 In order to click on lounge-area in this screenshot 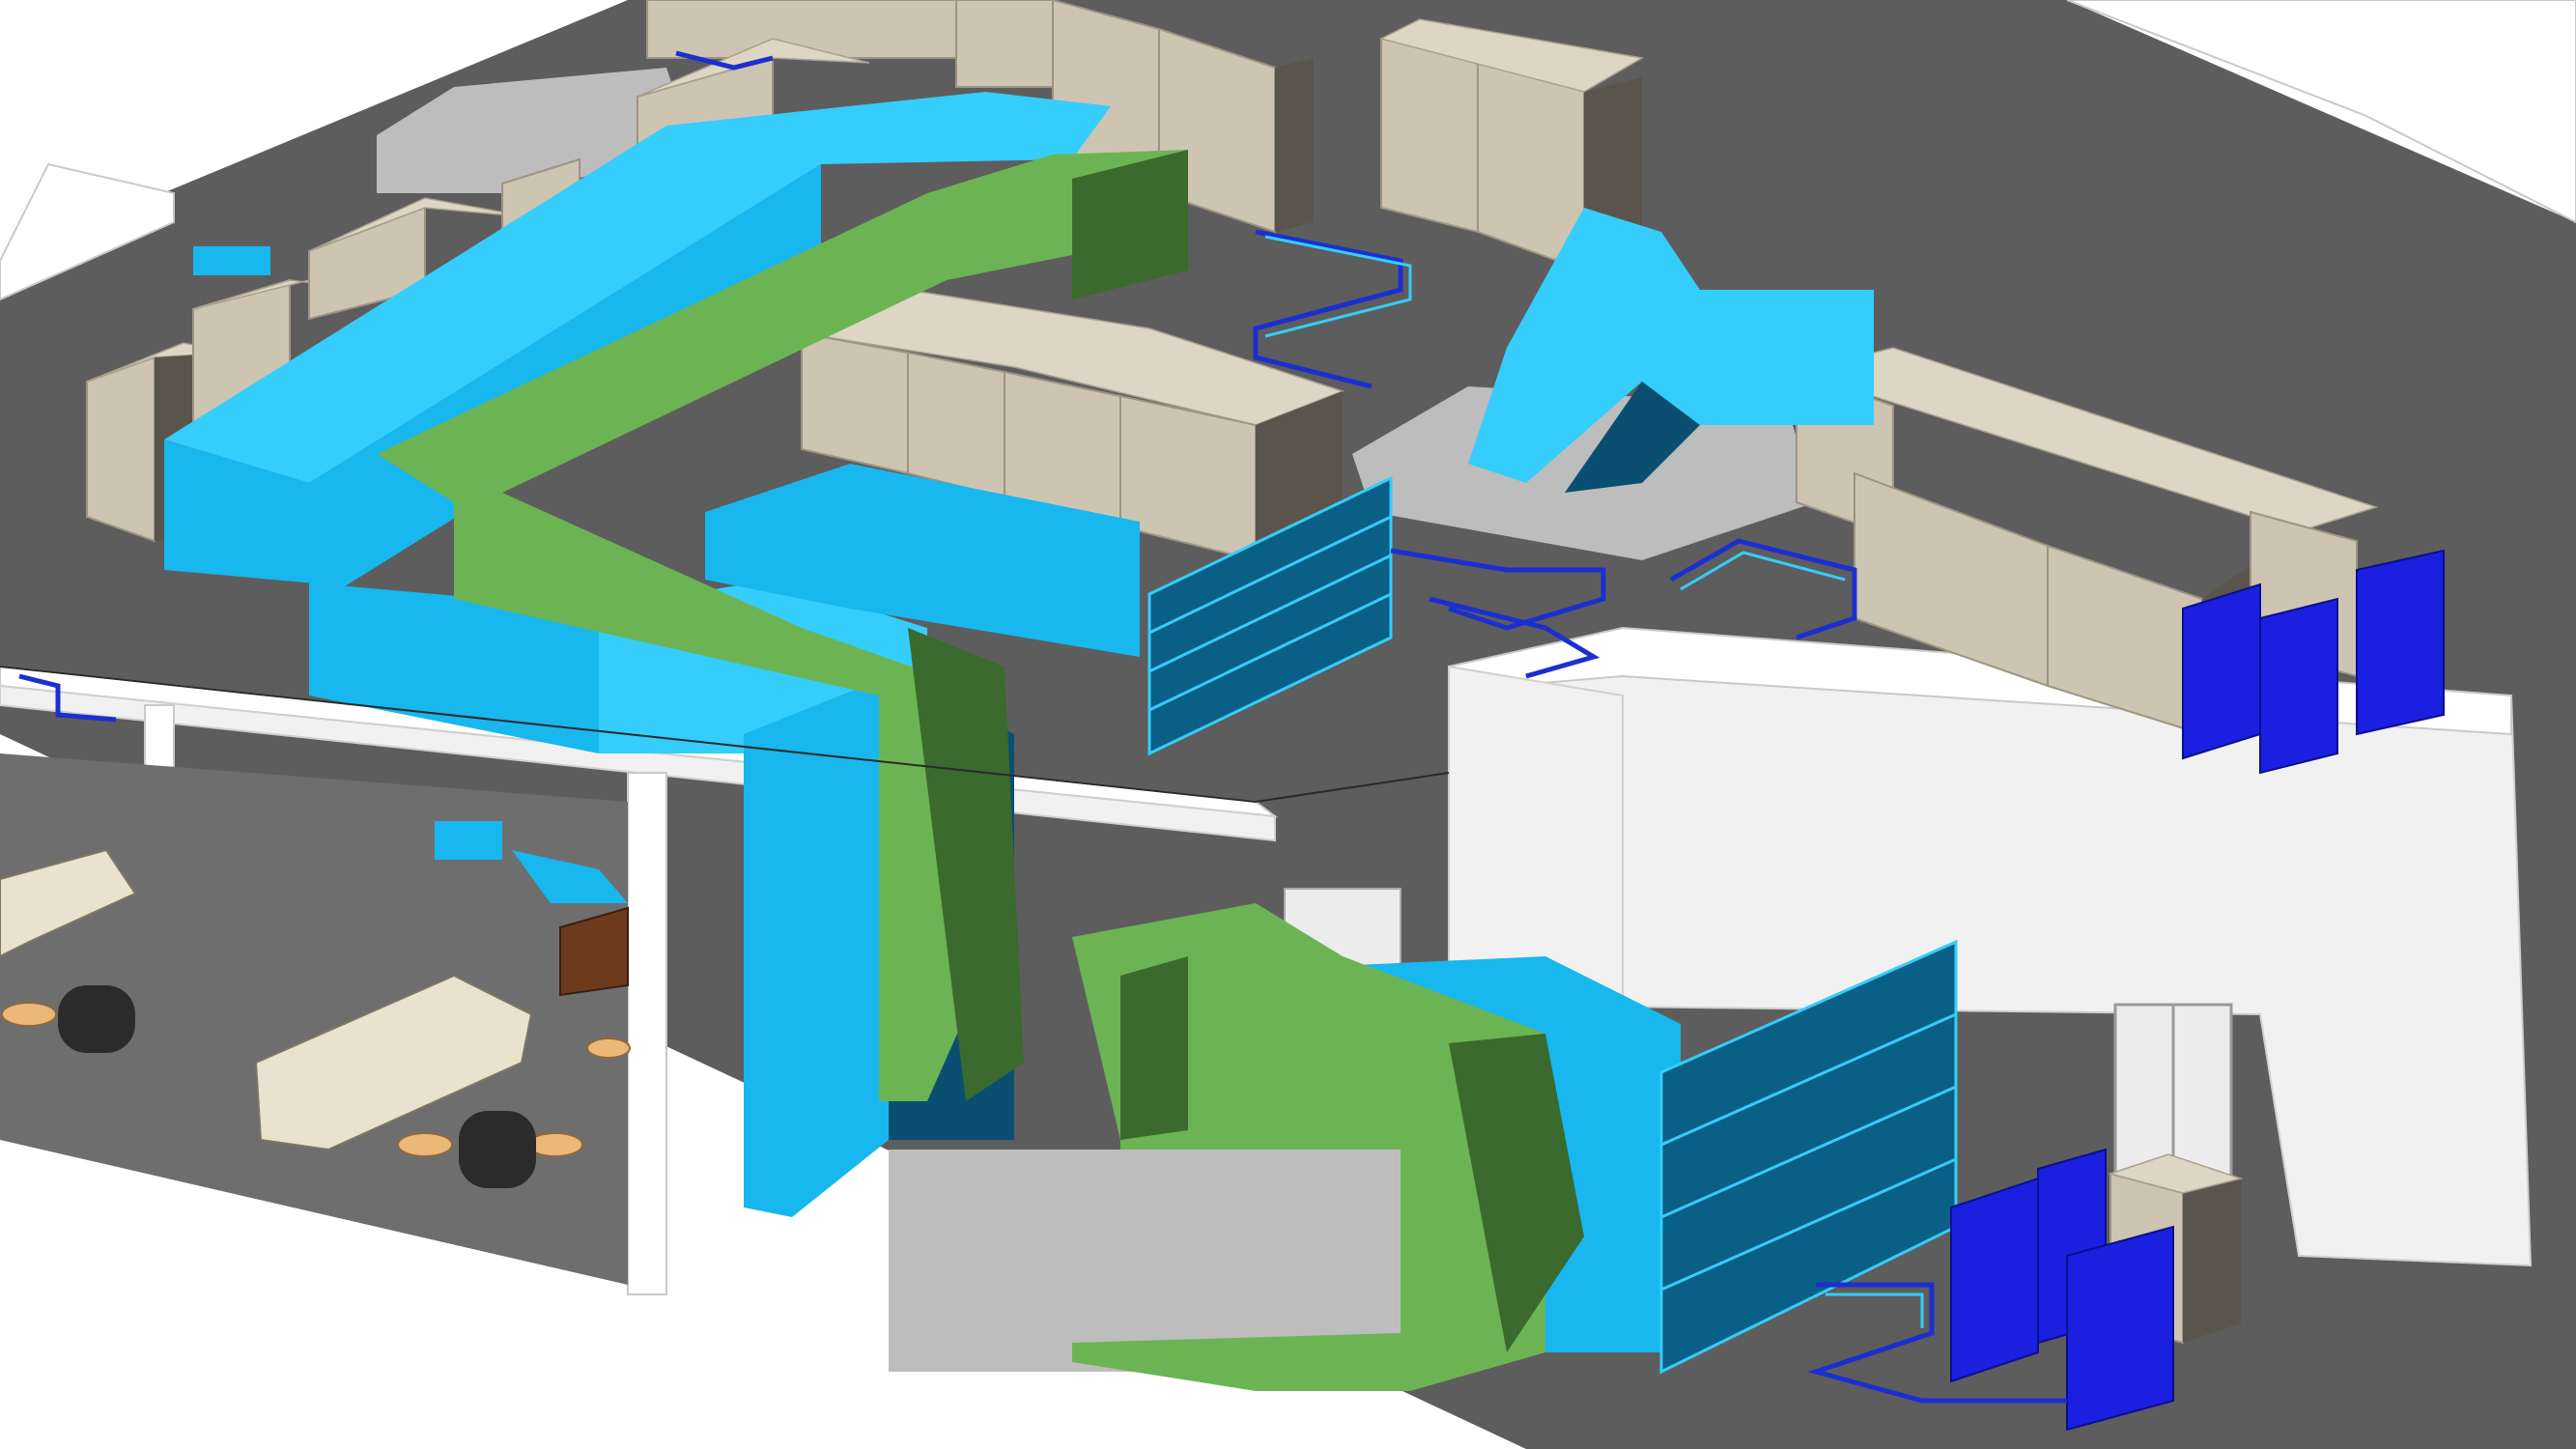, I will do `click(315, 1019)`.